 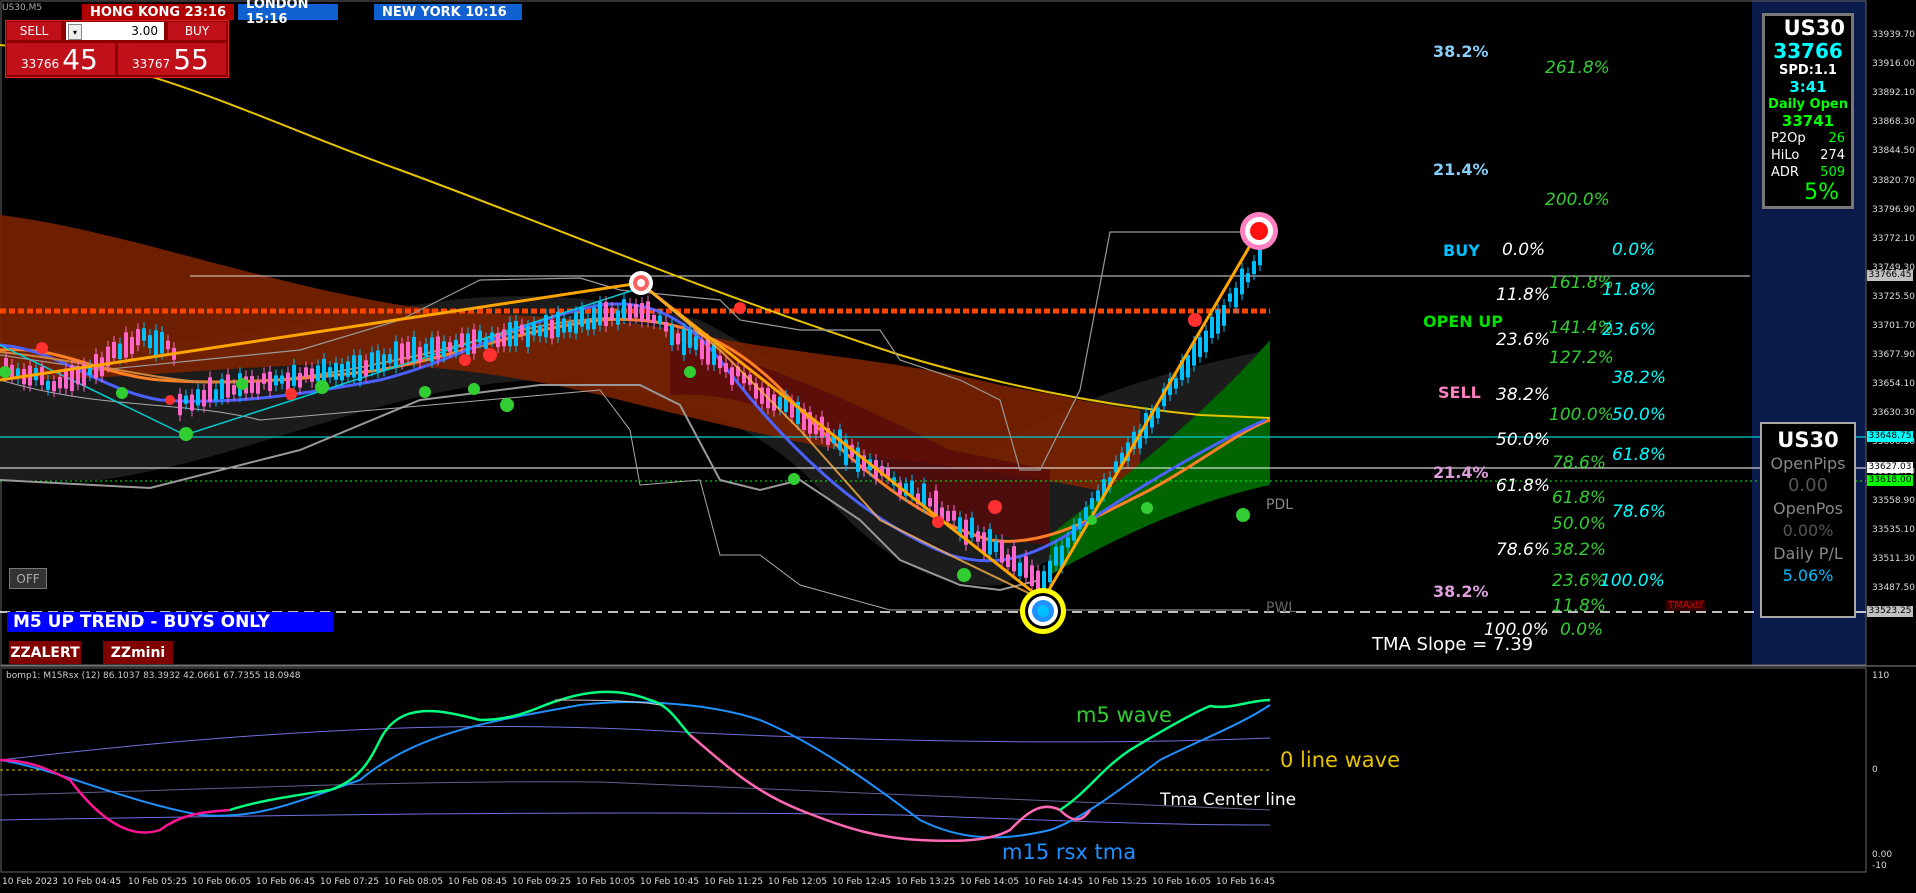 What do you see at coordinates (1808, 87) in the screenshot?
I see `info-timer: 3:41` at bounding box center [1808, 87].